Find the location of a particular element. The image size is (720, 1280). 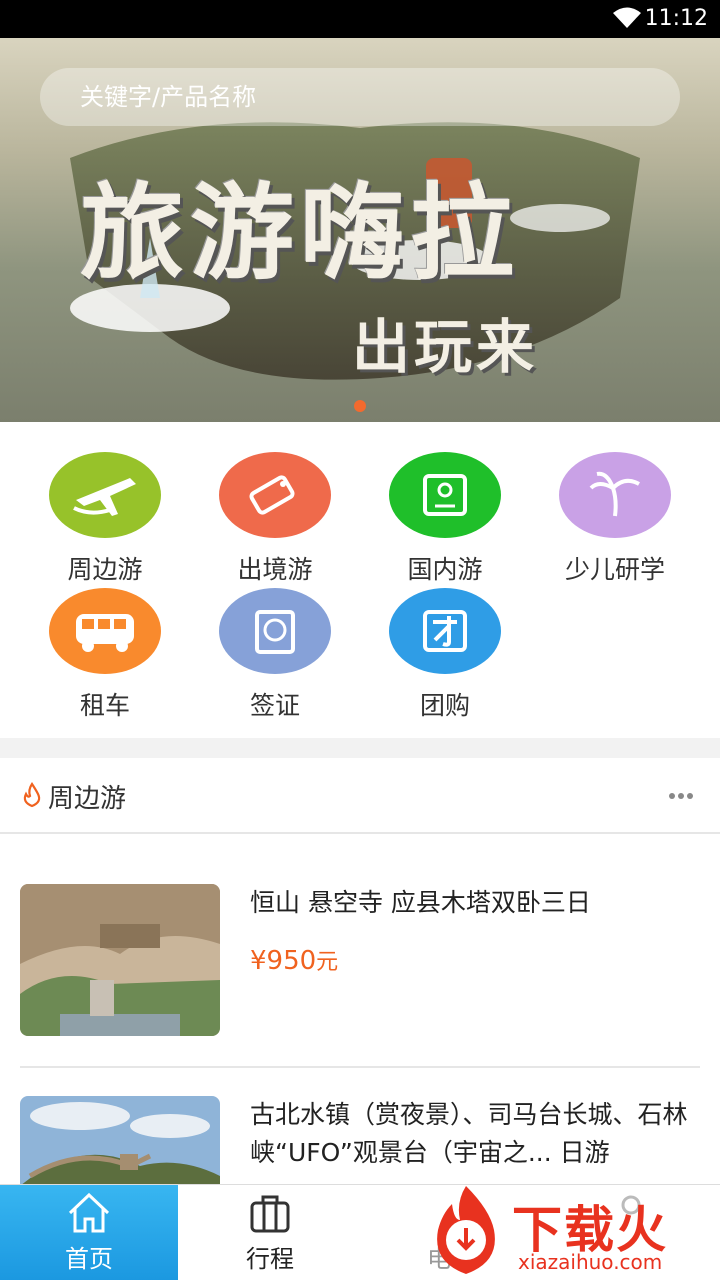

category-label: 少儿研学 is located at coordinates (614, 569).